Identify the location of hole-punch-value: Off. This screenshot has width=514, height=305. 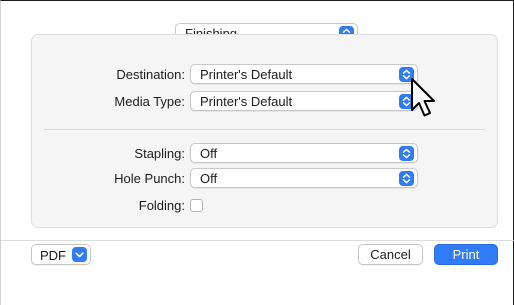
(209, 178).